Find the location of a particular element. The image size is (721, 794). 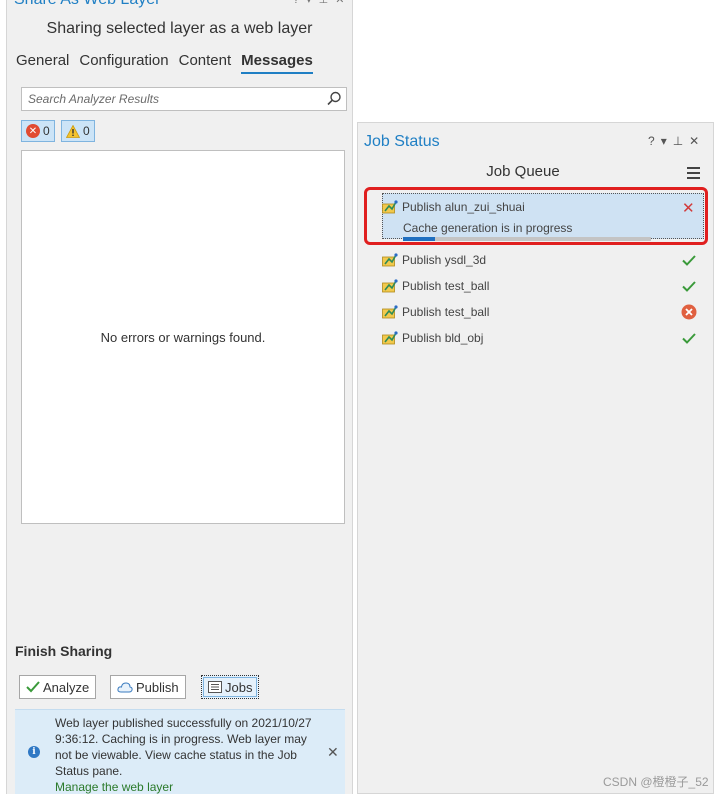

analyze-button: Analyze is located at coordinates (58, 687).